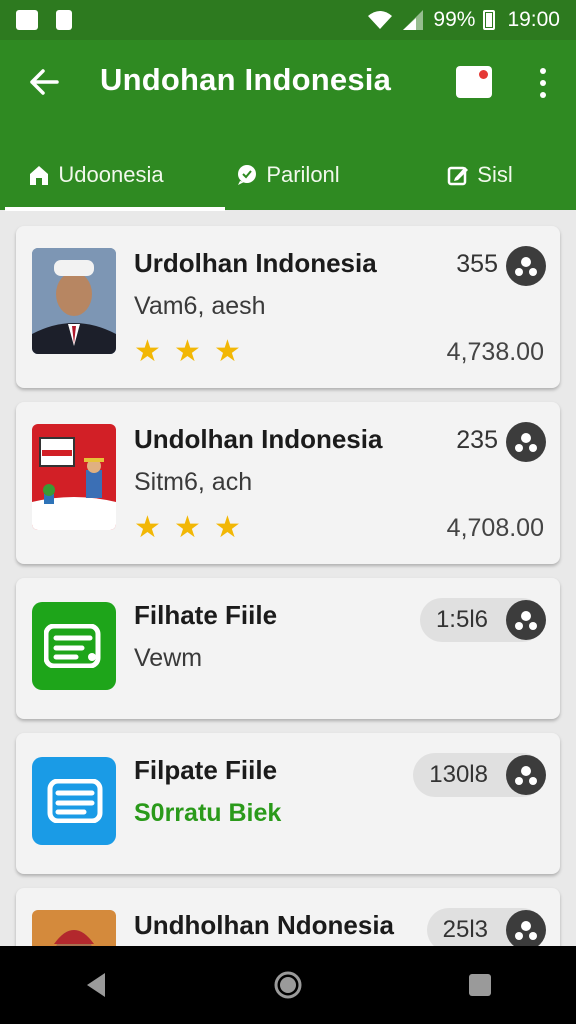  I want to click on wifi-icon, so click(380, 20).